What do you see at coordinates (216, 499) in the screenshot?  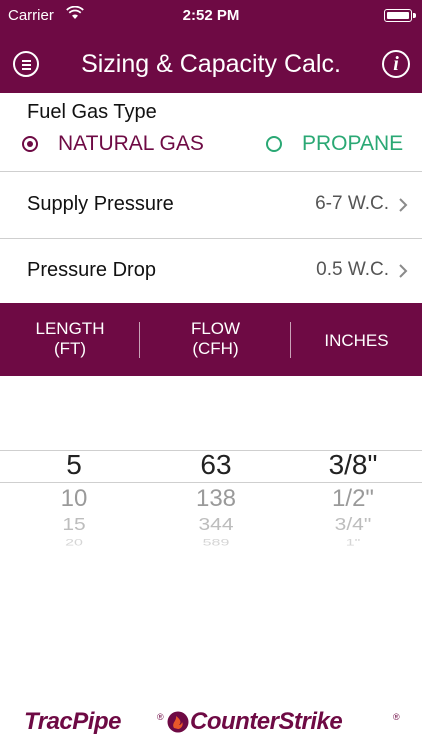 I see `picker-option: 138` at bounding box center [216, 499].